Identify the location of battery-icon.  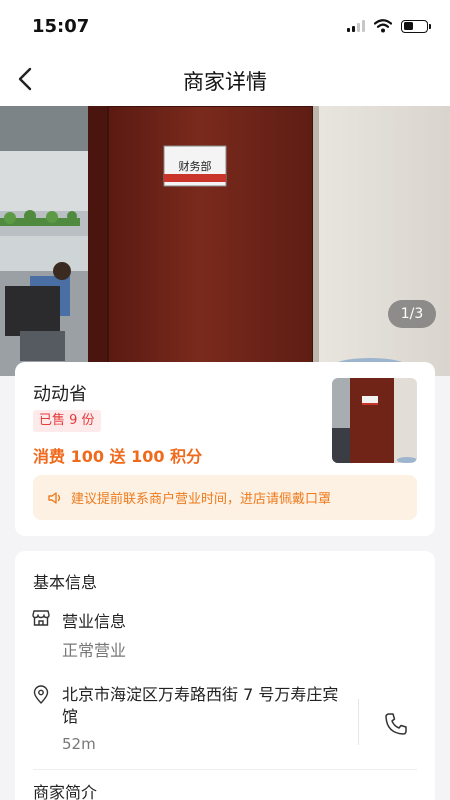
(416, 26).